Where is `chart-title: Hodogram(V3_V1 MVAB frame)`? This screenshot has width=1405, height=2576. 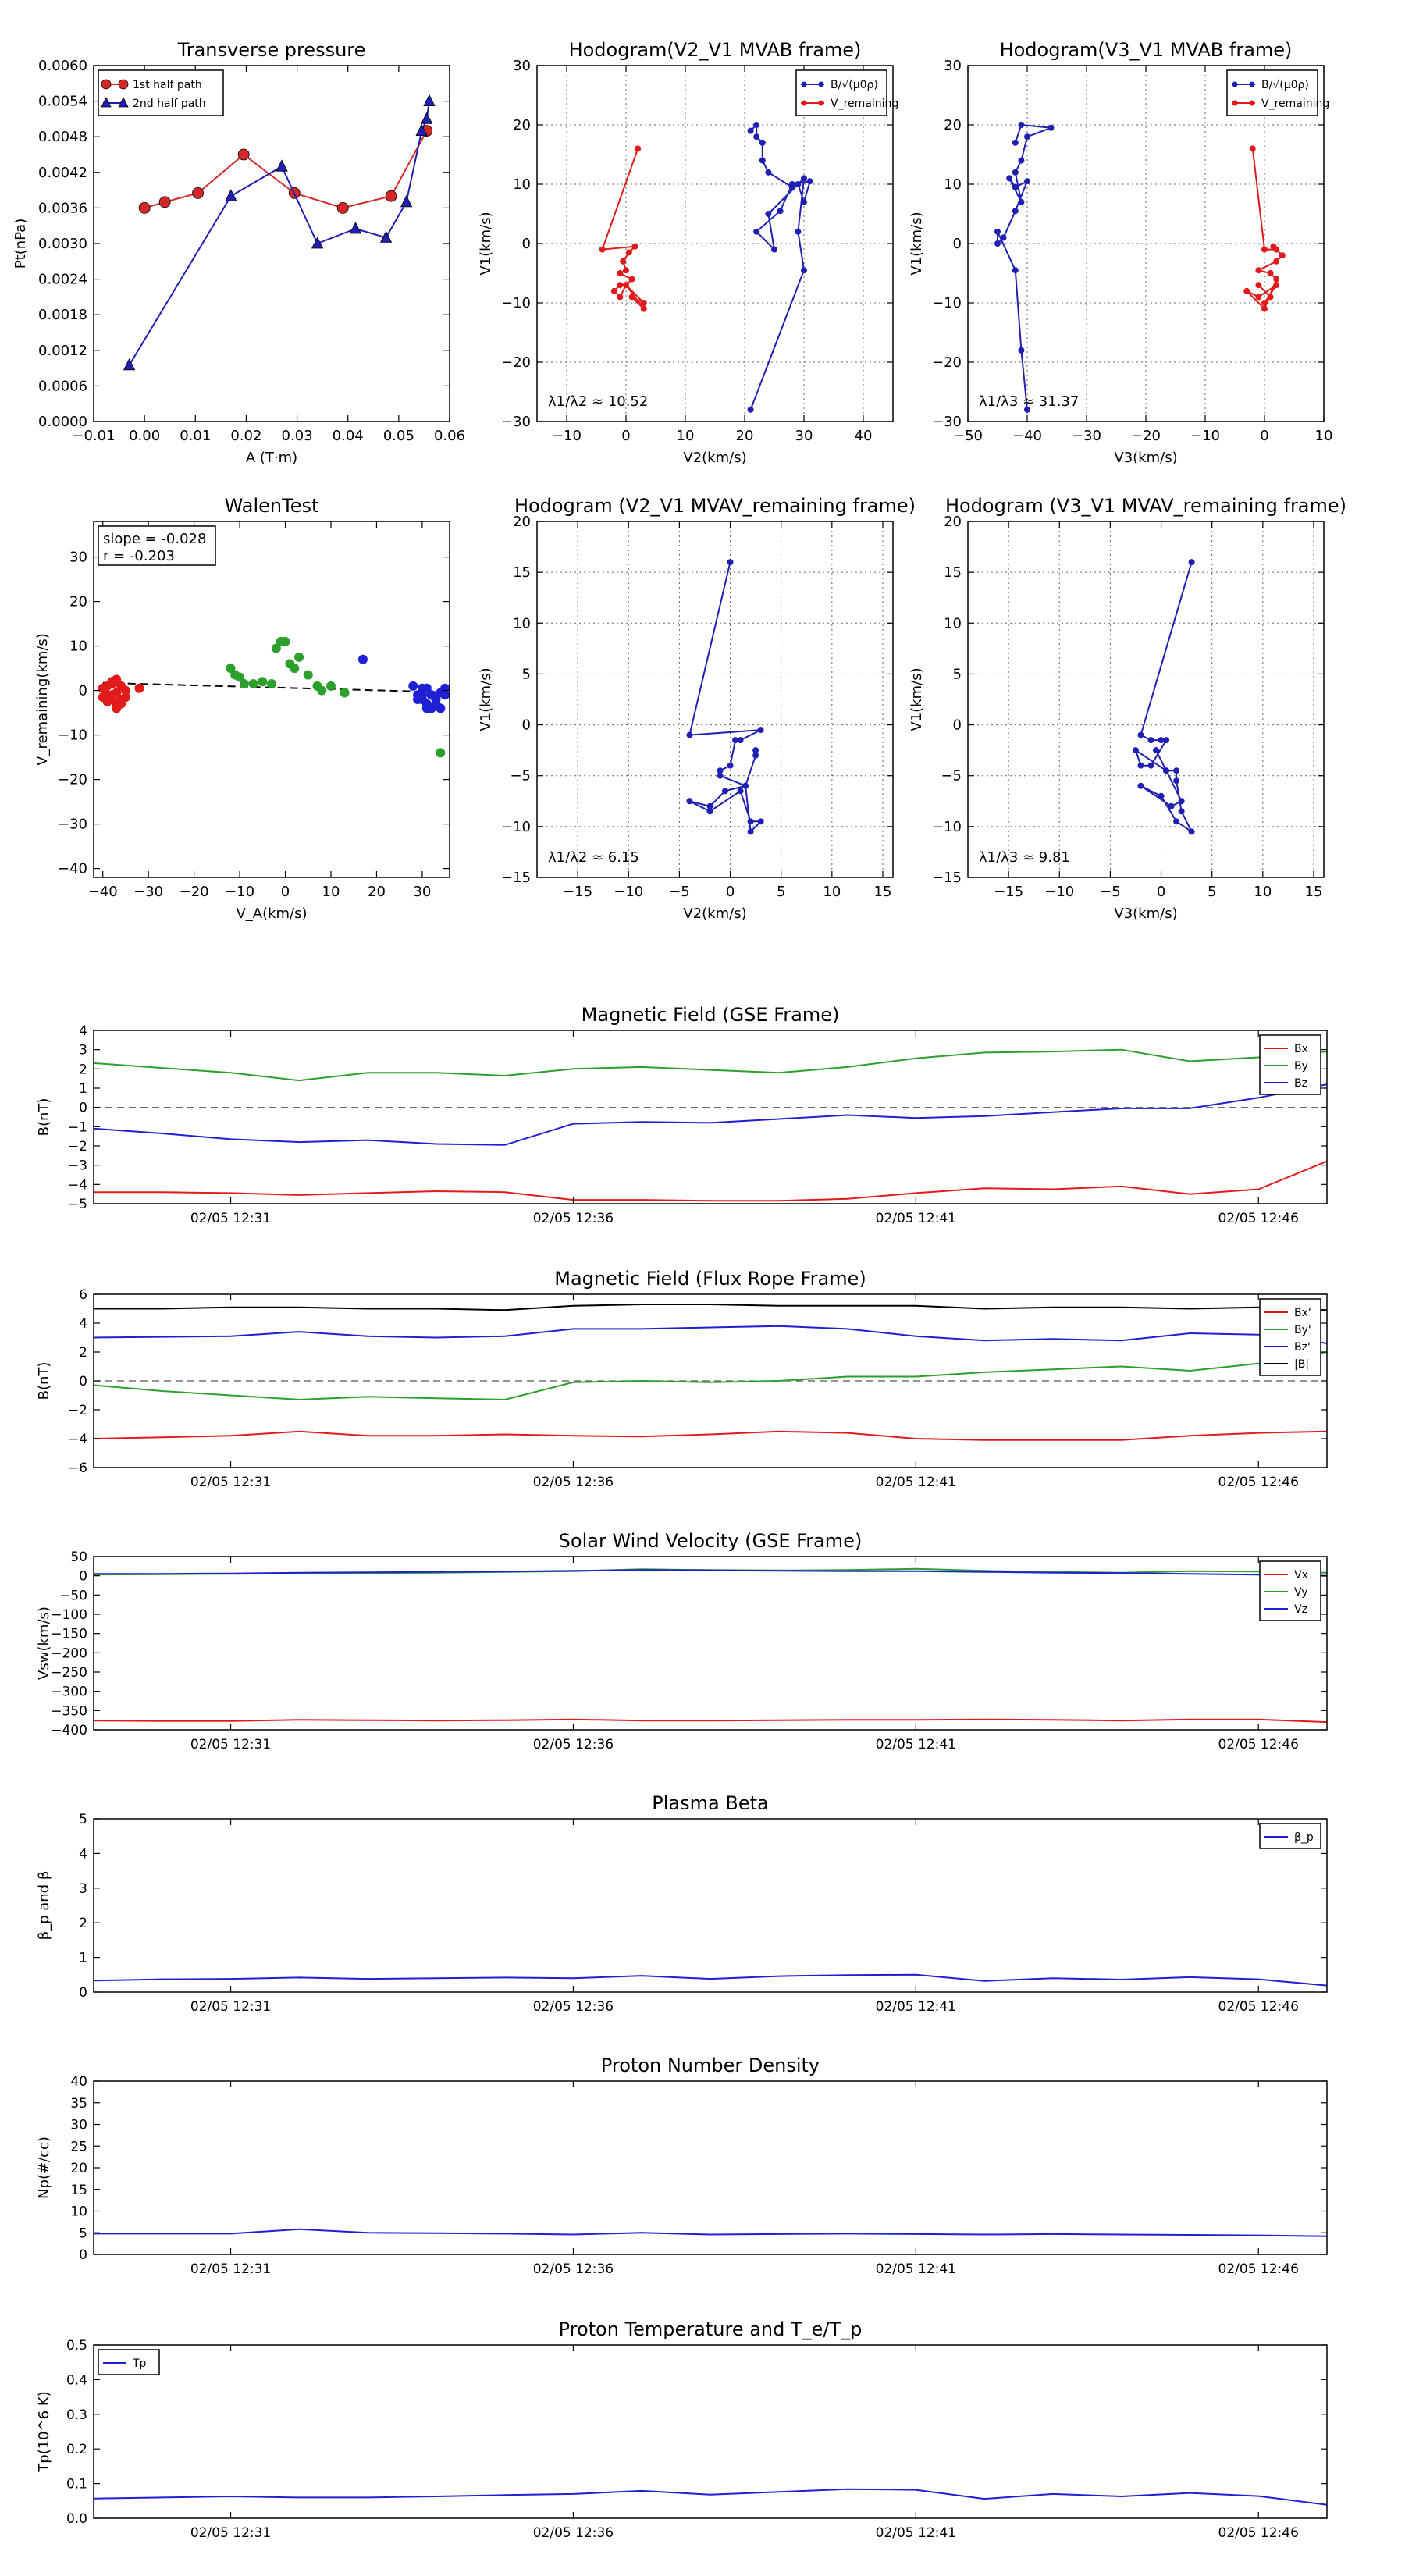
chart-title: Hodogram(V3_V1 MVAB frame) is located at coordinates (1147, 50).